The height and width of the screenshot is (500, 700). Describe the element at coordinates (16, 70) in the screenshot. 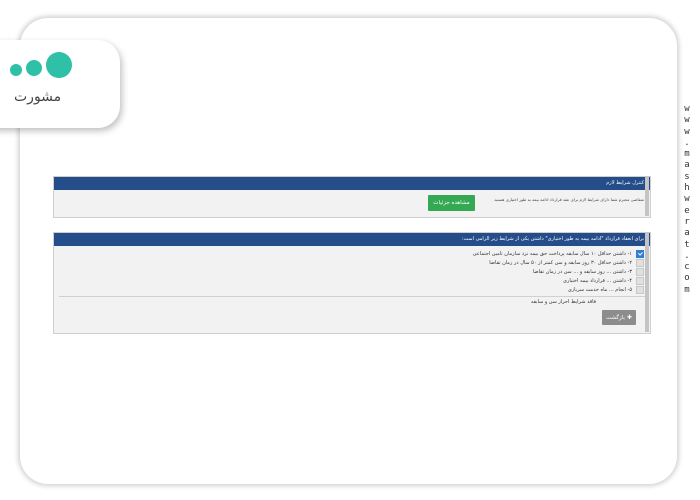

I see `logo-dot-small` at that location.